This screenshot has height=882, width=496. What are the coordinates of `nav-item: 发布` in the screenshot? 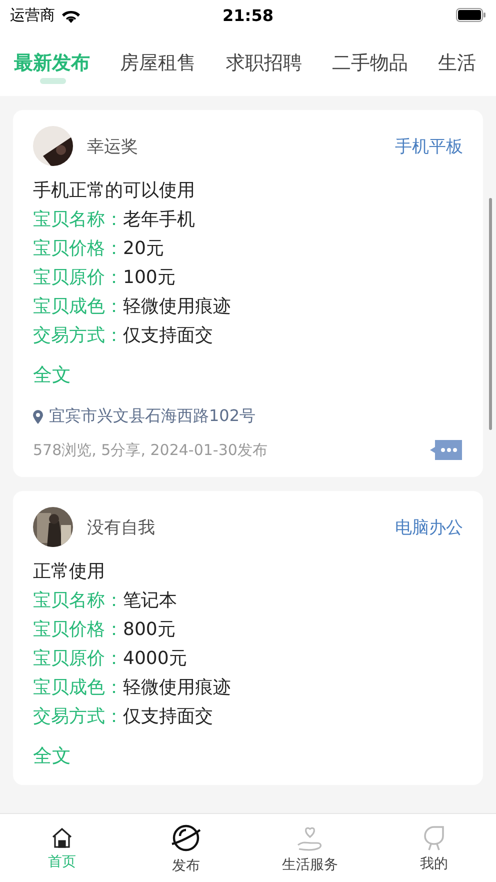 It's located at (186, 848).